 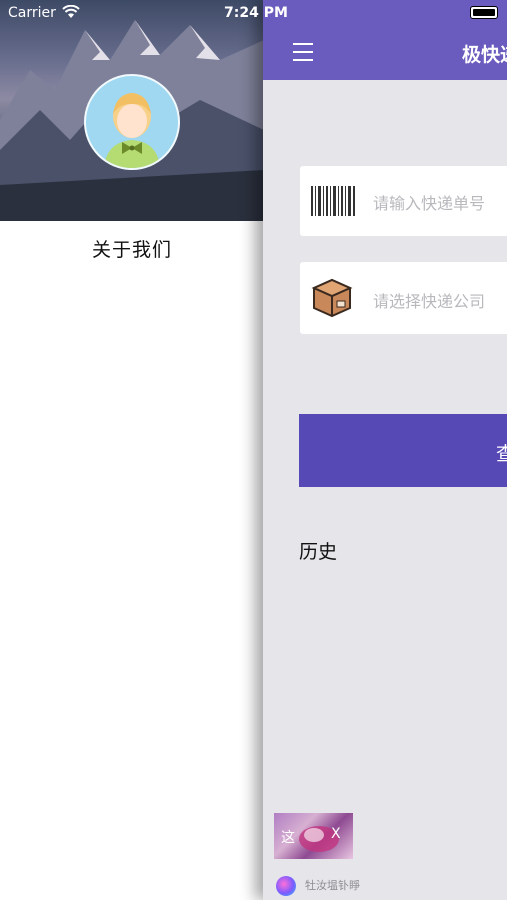 I want to click on status-time: 7:24 PM, so click(x=256, y=13).